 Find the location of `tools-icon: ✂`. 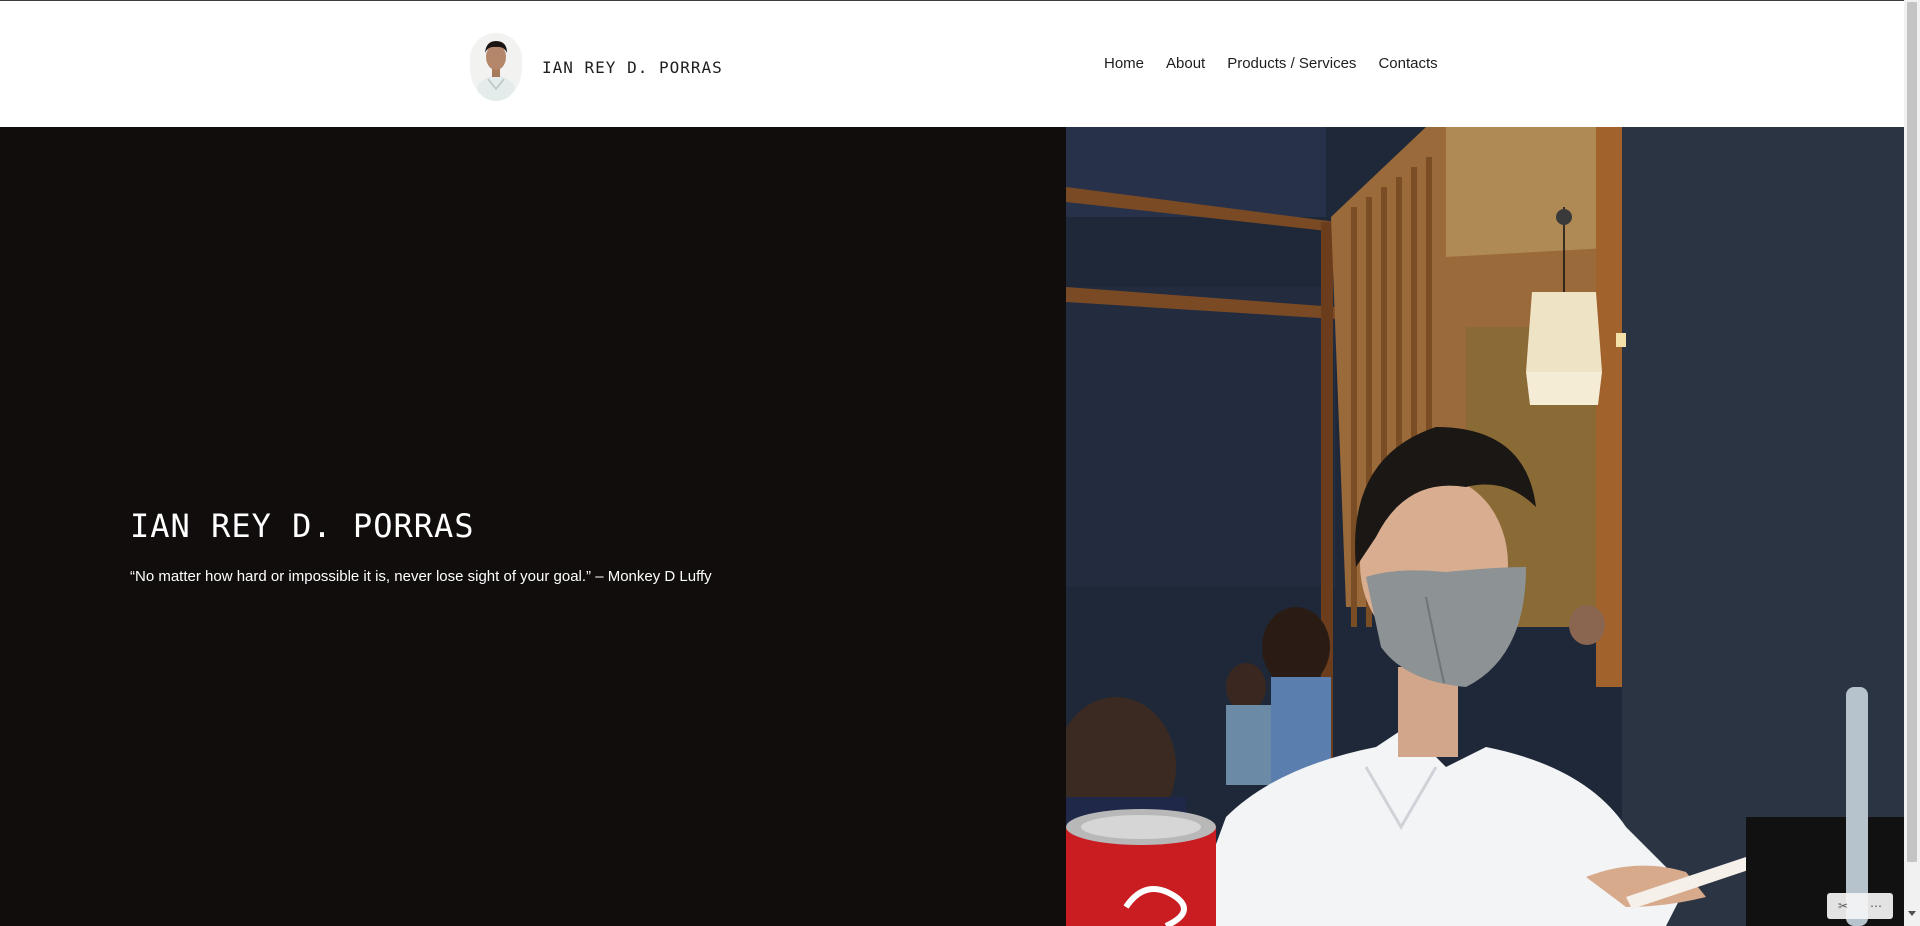

tools-icon: ✂ is located at coordinates (1843, 906).